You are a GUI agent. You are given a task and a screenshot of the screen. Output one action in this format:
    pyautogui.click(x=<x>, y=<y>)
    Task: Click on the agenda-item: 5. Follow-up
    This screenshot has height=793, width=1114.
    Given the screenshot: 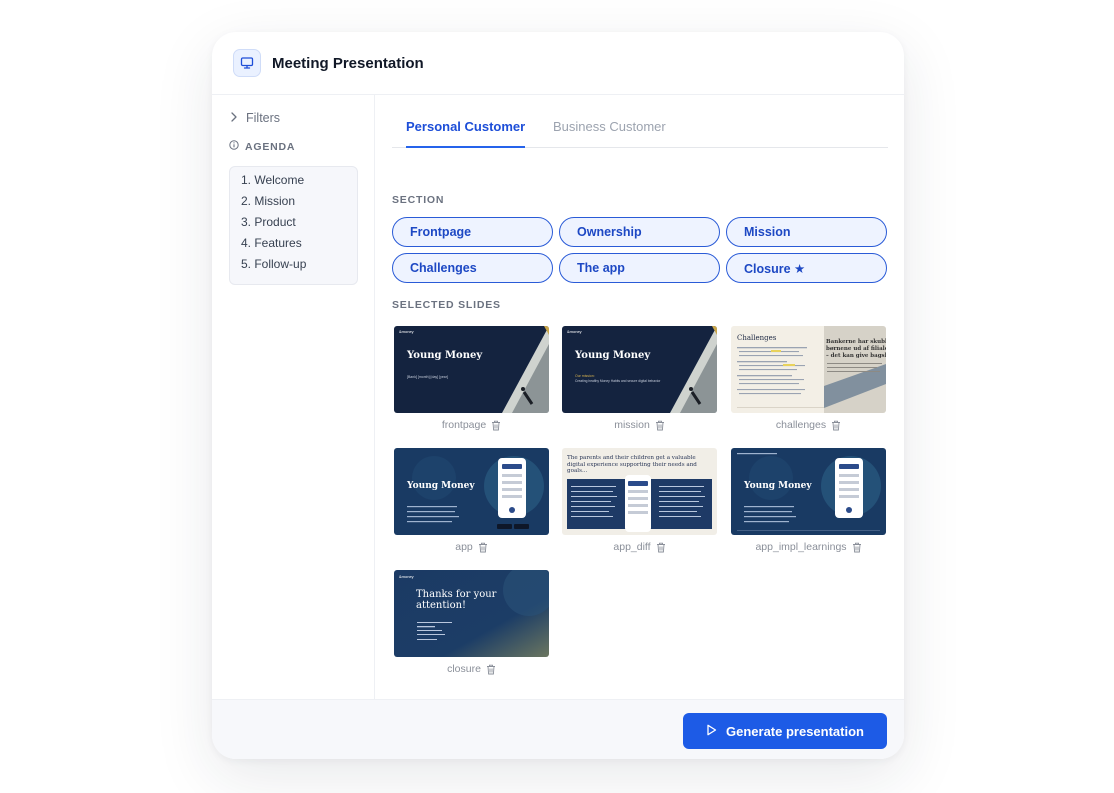 What is the action you would take?
    pyautogui.click(x=274, y=264)
    